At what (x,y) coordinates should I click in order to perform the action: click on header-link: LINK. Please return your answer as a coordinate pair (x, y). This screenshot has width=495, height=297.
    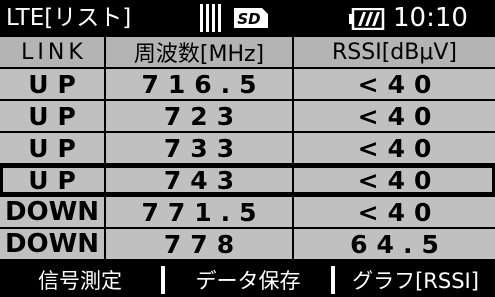
    Looking at the image, I should click on (54, 52).